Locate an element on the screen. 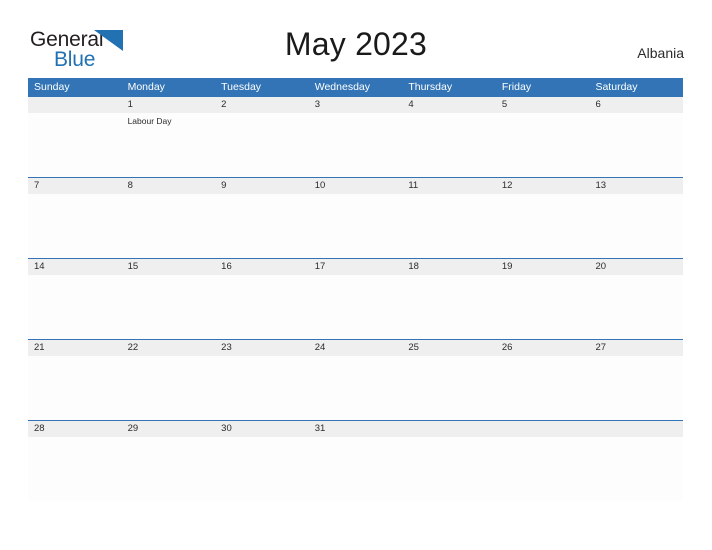 This screenshot has height=550, width=712. week-date-band: 21 22 23 24 25 26 27 is located at coordinates (355, 348).